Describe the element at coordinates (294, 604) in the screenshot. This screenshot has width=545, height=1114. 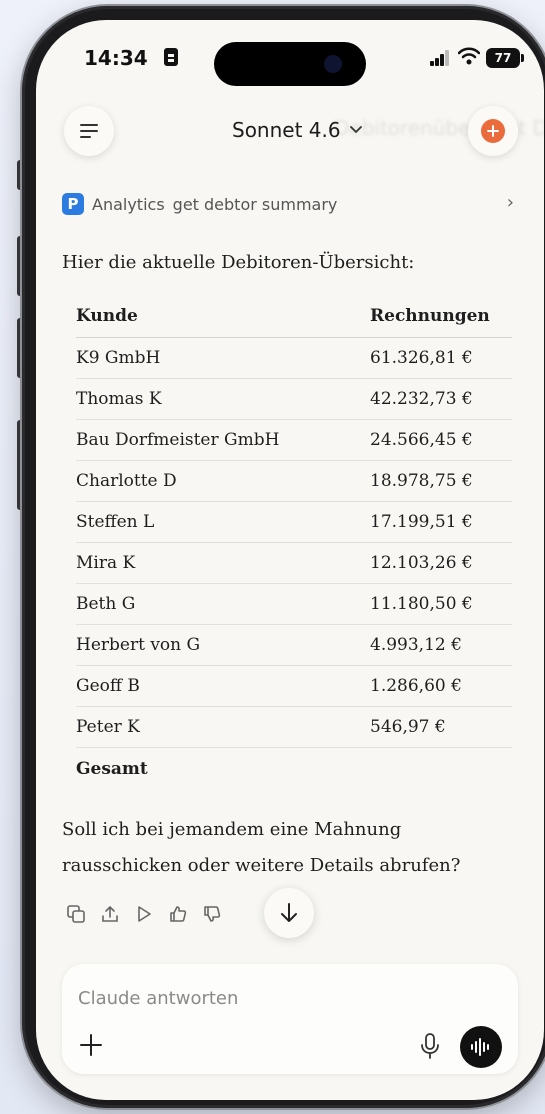
I see `table-row: Beth G 11.180,50 €` at that location.